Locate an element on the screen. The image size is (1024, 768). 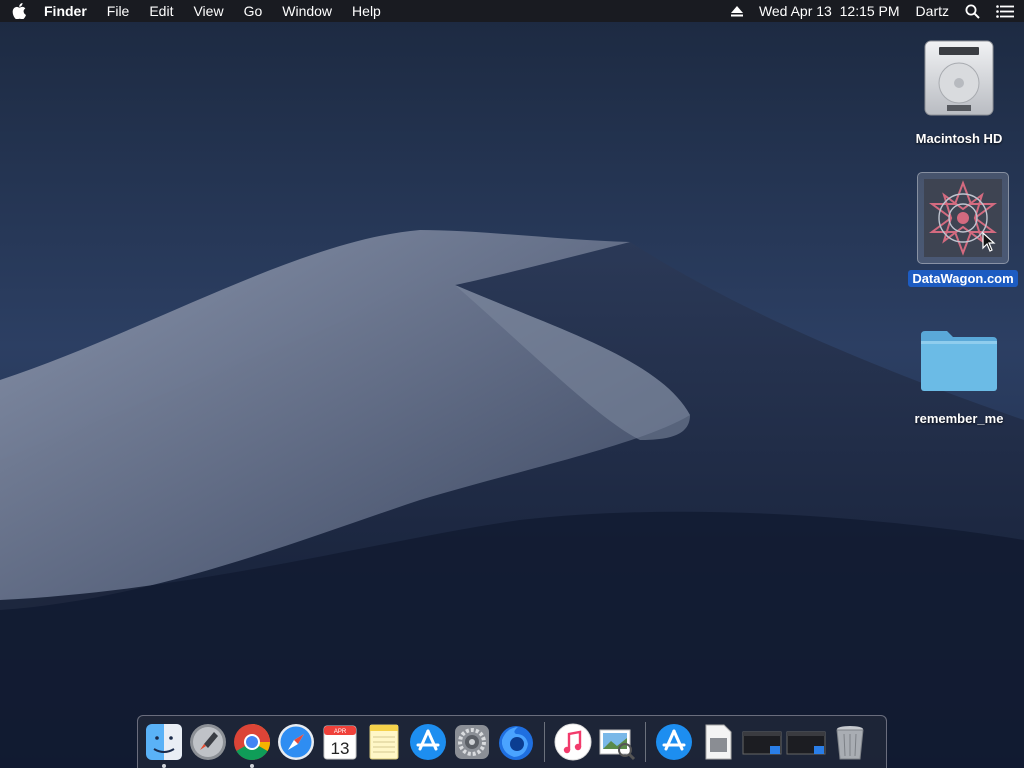
menubar-user: Dartz is located at coordinates (932, 11).